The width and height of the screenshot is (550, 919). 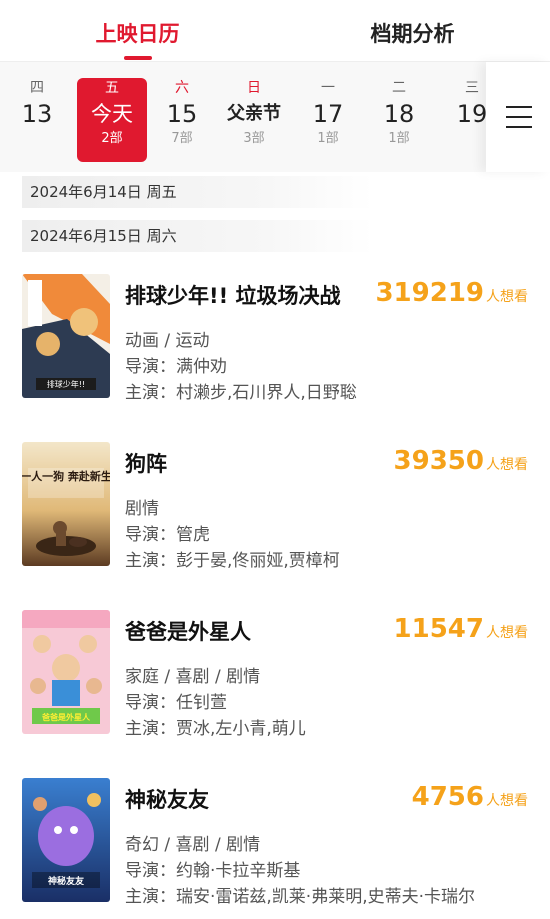 I want to click on weekday-label: 日, so click(x=254, y=88).